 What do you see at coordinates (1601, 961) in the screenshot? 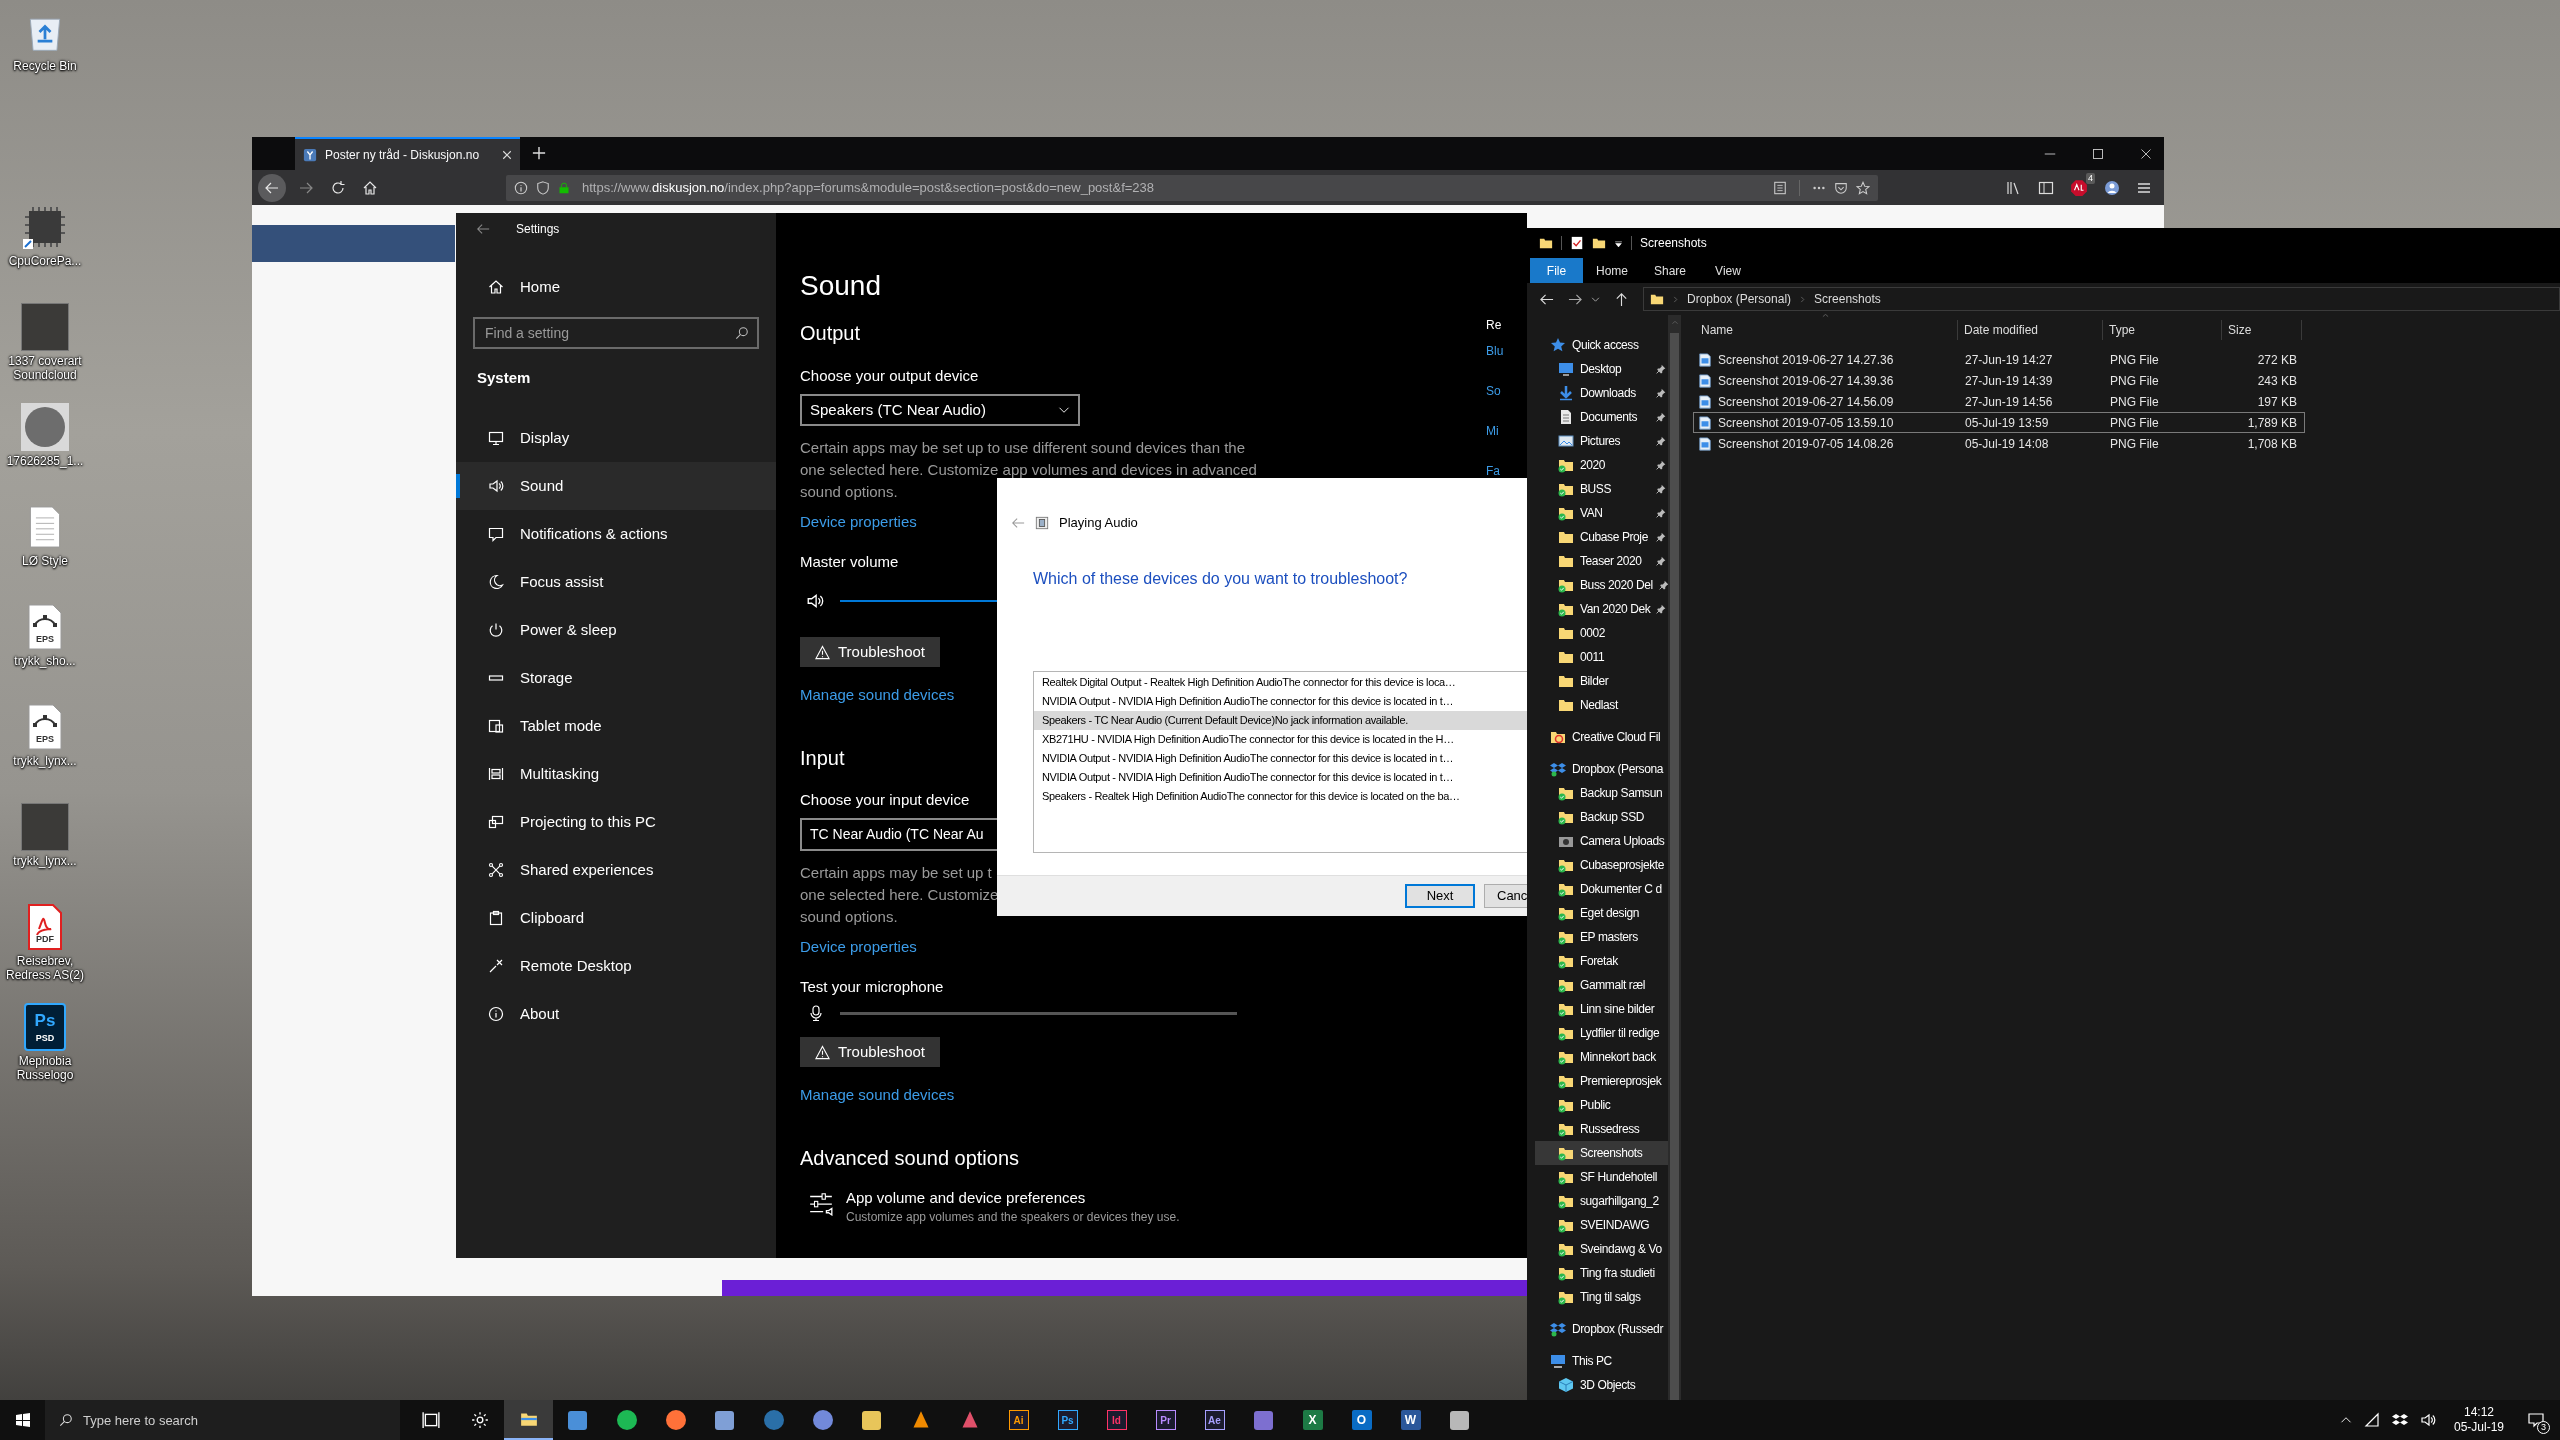
I see `tree-item: Foretak` at bounding box center [1601, 961].